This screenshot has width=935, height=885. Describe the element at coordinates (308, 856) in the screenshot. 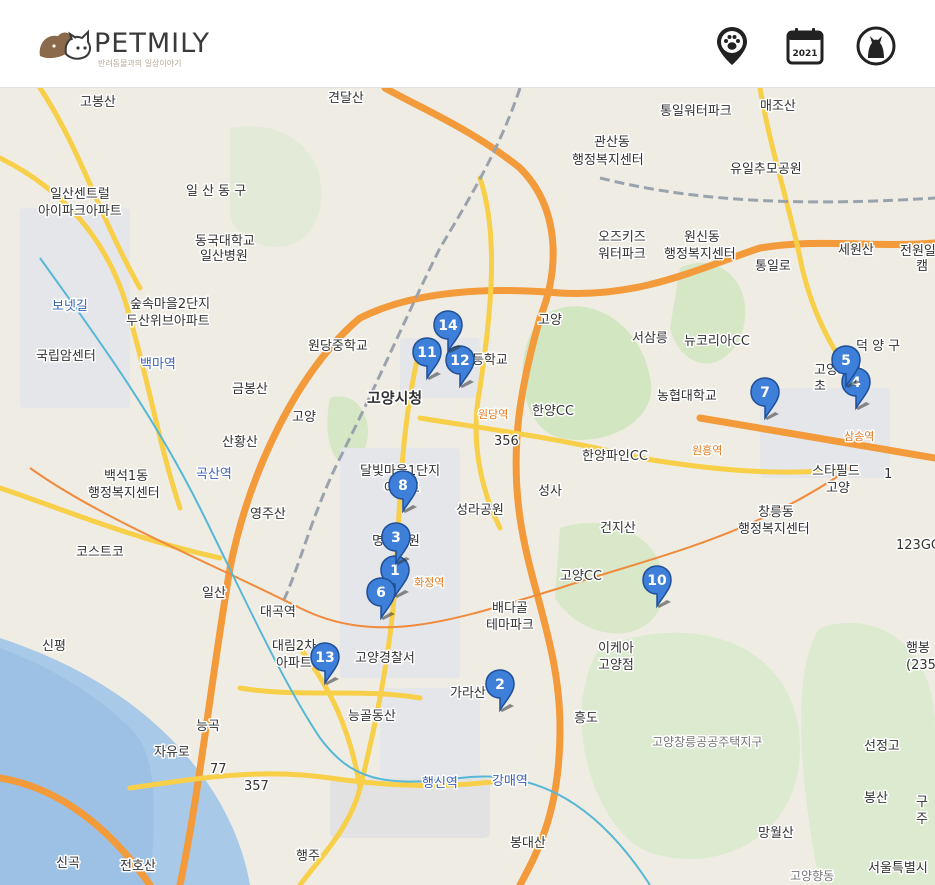

I see `svg-text: 행주` at that location.